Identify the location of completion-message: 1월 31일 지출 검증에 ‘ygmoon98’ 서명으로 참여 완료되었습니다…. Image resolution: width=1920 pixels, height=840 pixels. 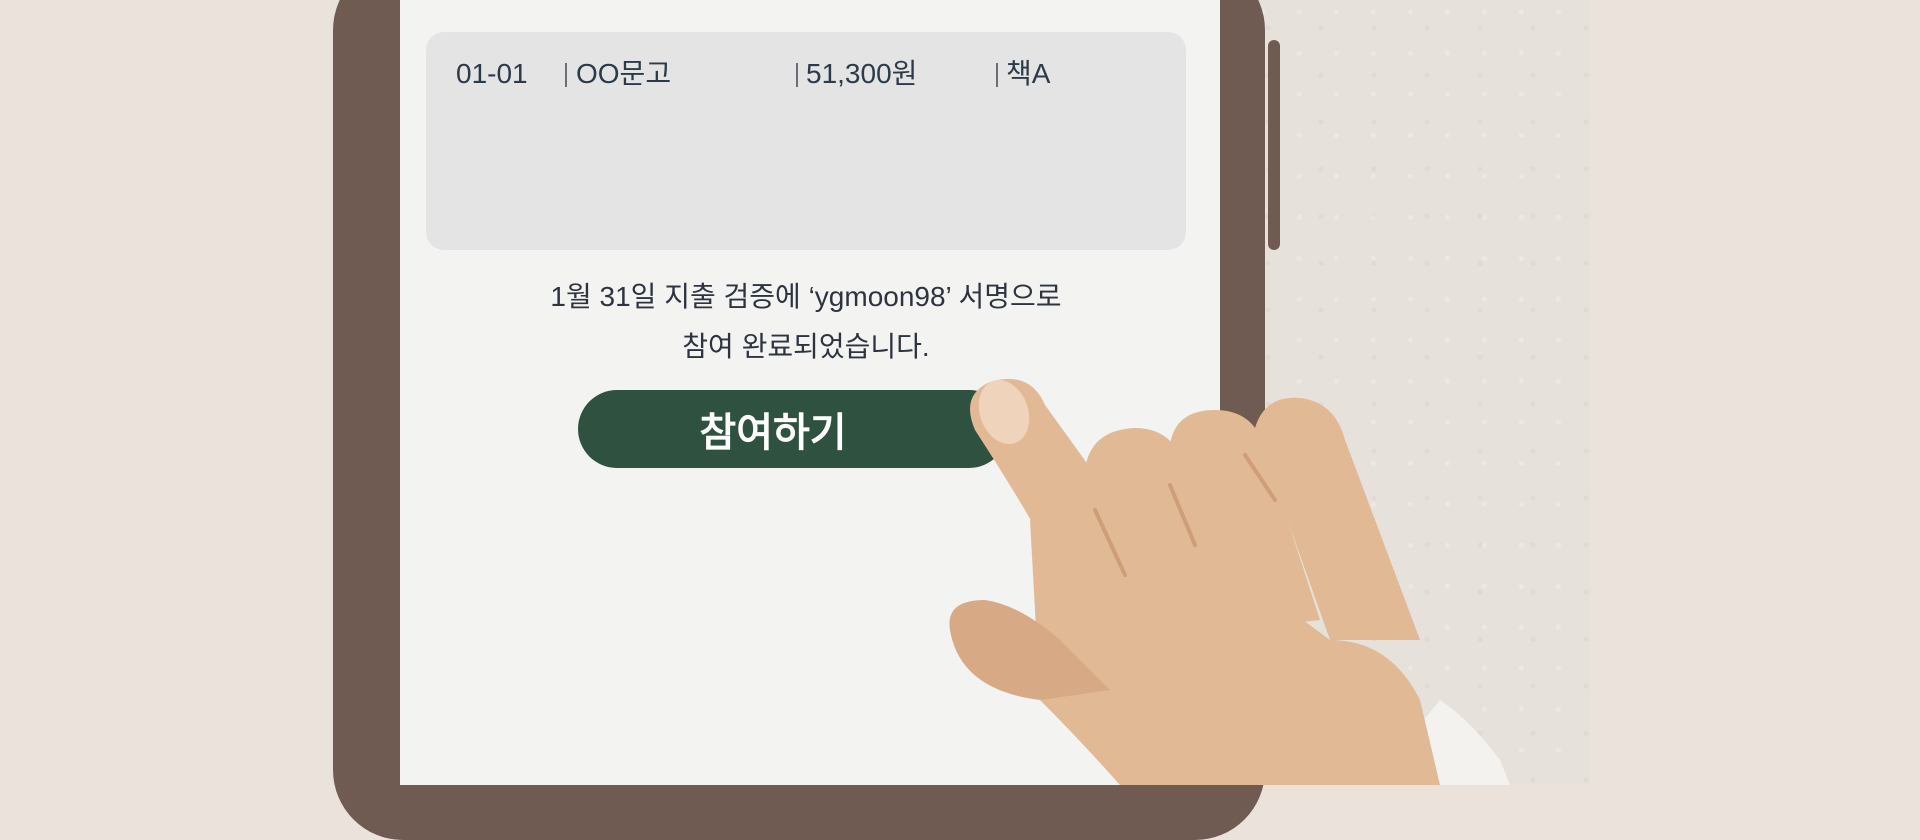
(806, 322).